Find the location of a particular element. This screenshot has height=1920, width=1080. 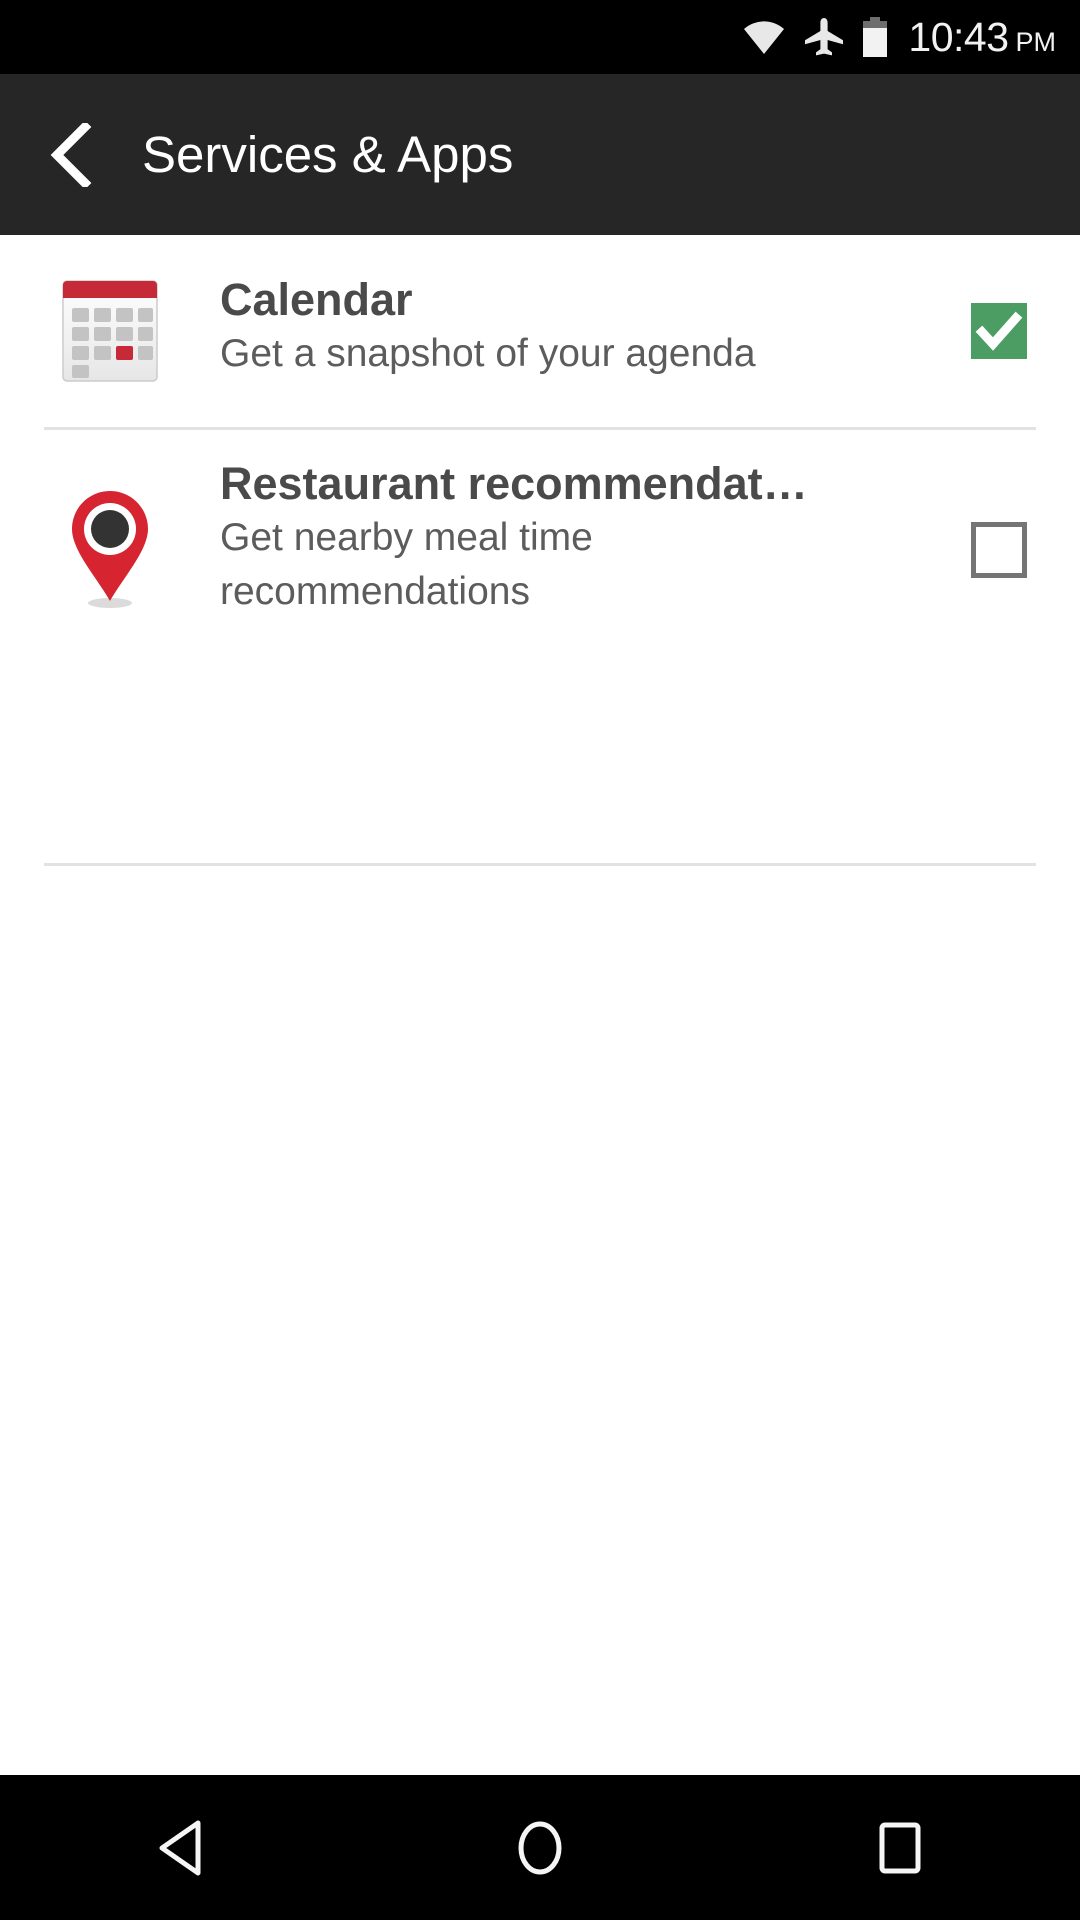

list-item-subtitle: Get a snapshot of your agenda is located at coordinates (488, 353).